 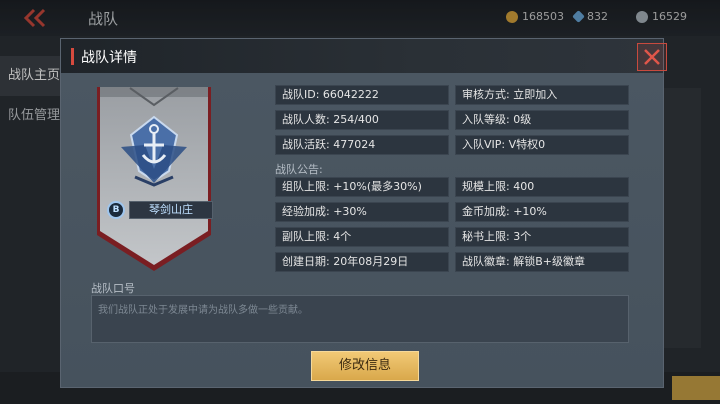 I want to click on team-id-field: 战队ID: 66042222, so click(x=362, y=95).